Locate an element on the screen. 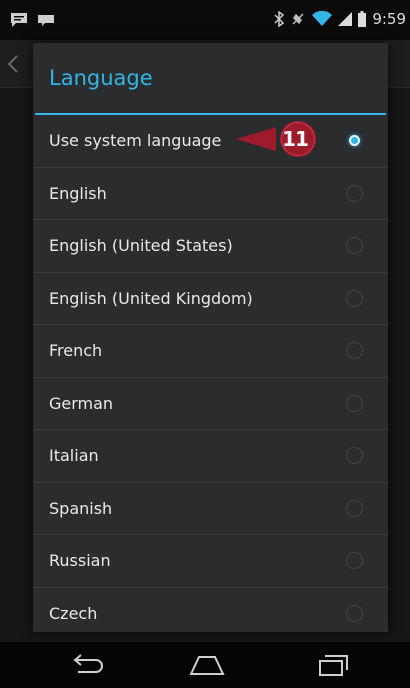 The image size is (410, 688). bluetooth-icon is located at coordinates (279, 19).